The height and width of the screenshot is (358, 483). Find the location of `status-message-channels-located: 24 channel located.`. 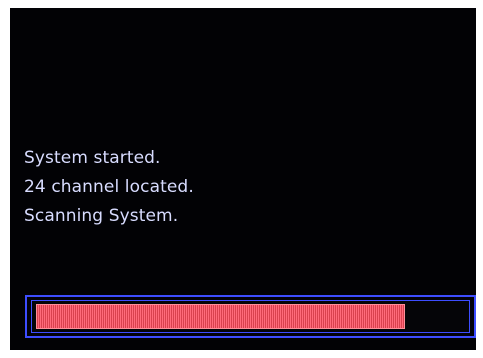

status-message-channels-located: 24 channel located. is located at coordinates (109, 187).